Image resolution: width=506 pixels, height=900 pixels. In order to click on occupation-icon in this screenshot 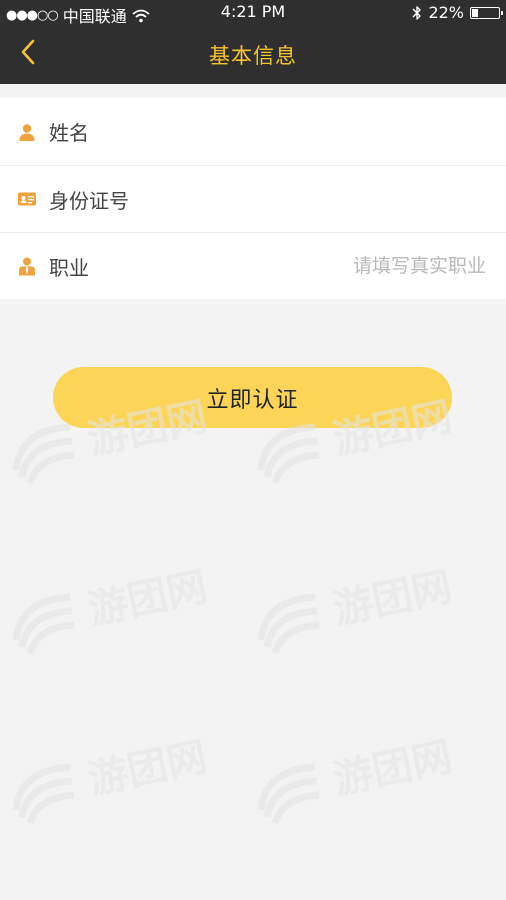, I will do `click(27, 266)`.